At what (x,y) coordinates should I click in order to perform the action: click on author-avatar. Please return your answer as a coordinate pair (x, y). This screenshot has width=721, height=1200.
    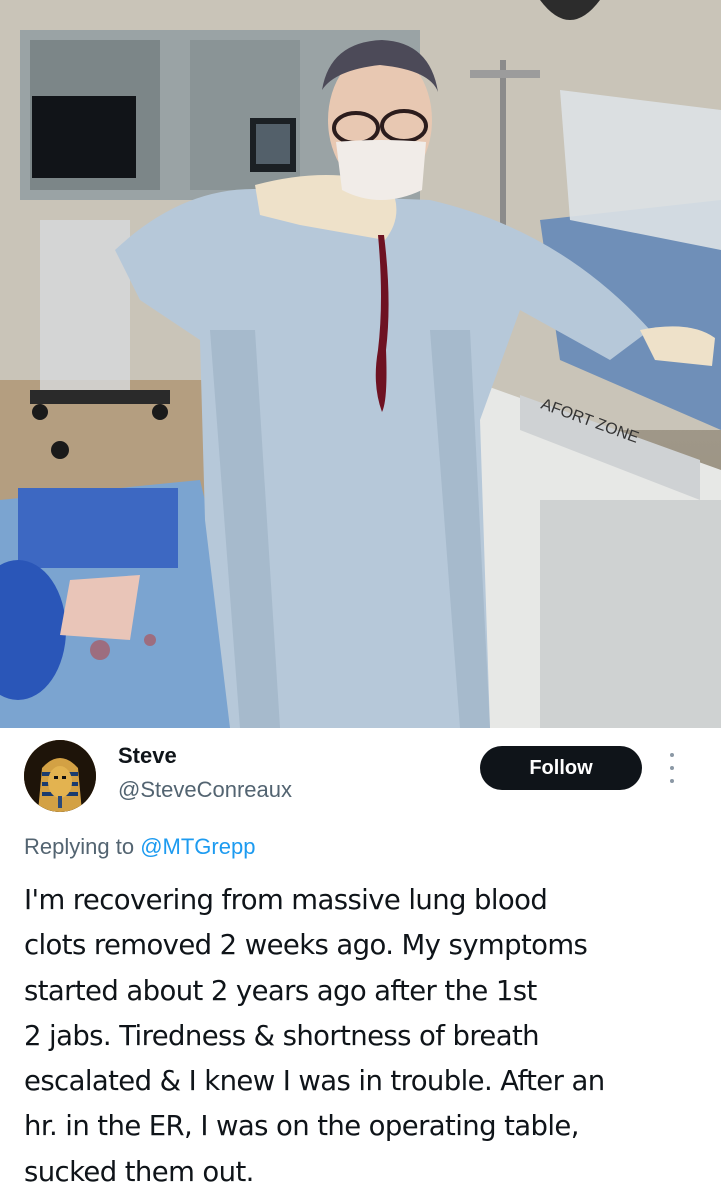
    Looking at the image, I should click on (60, 776).